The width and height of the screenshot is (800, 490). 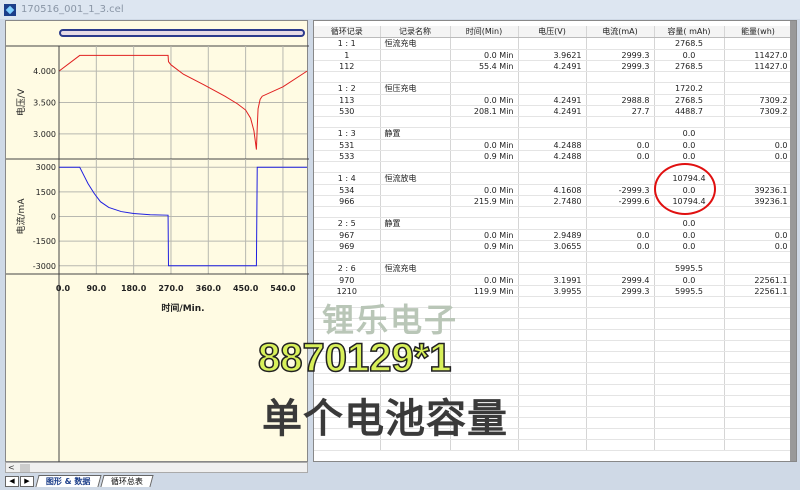 What do you see at coordinates (347, 133) in the screenshot?
I see `table-cell: 1 : 3` at bounding box center [347, 133].